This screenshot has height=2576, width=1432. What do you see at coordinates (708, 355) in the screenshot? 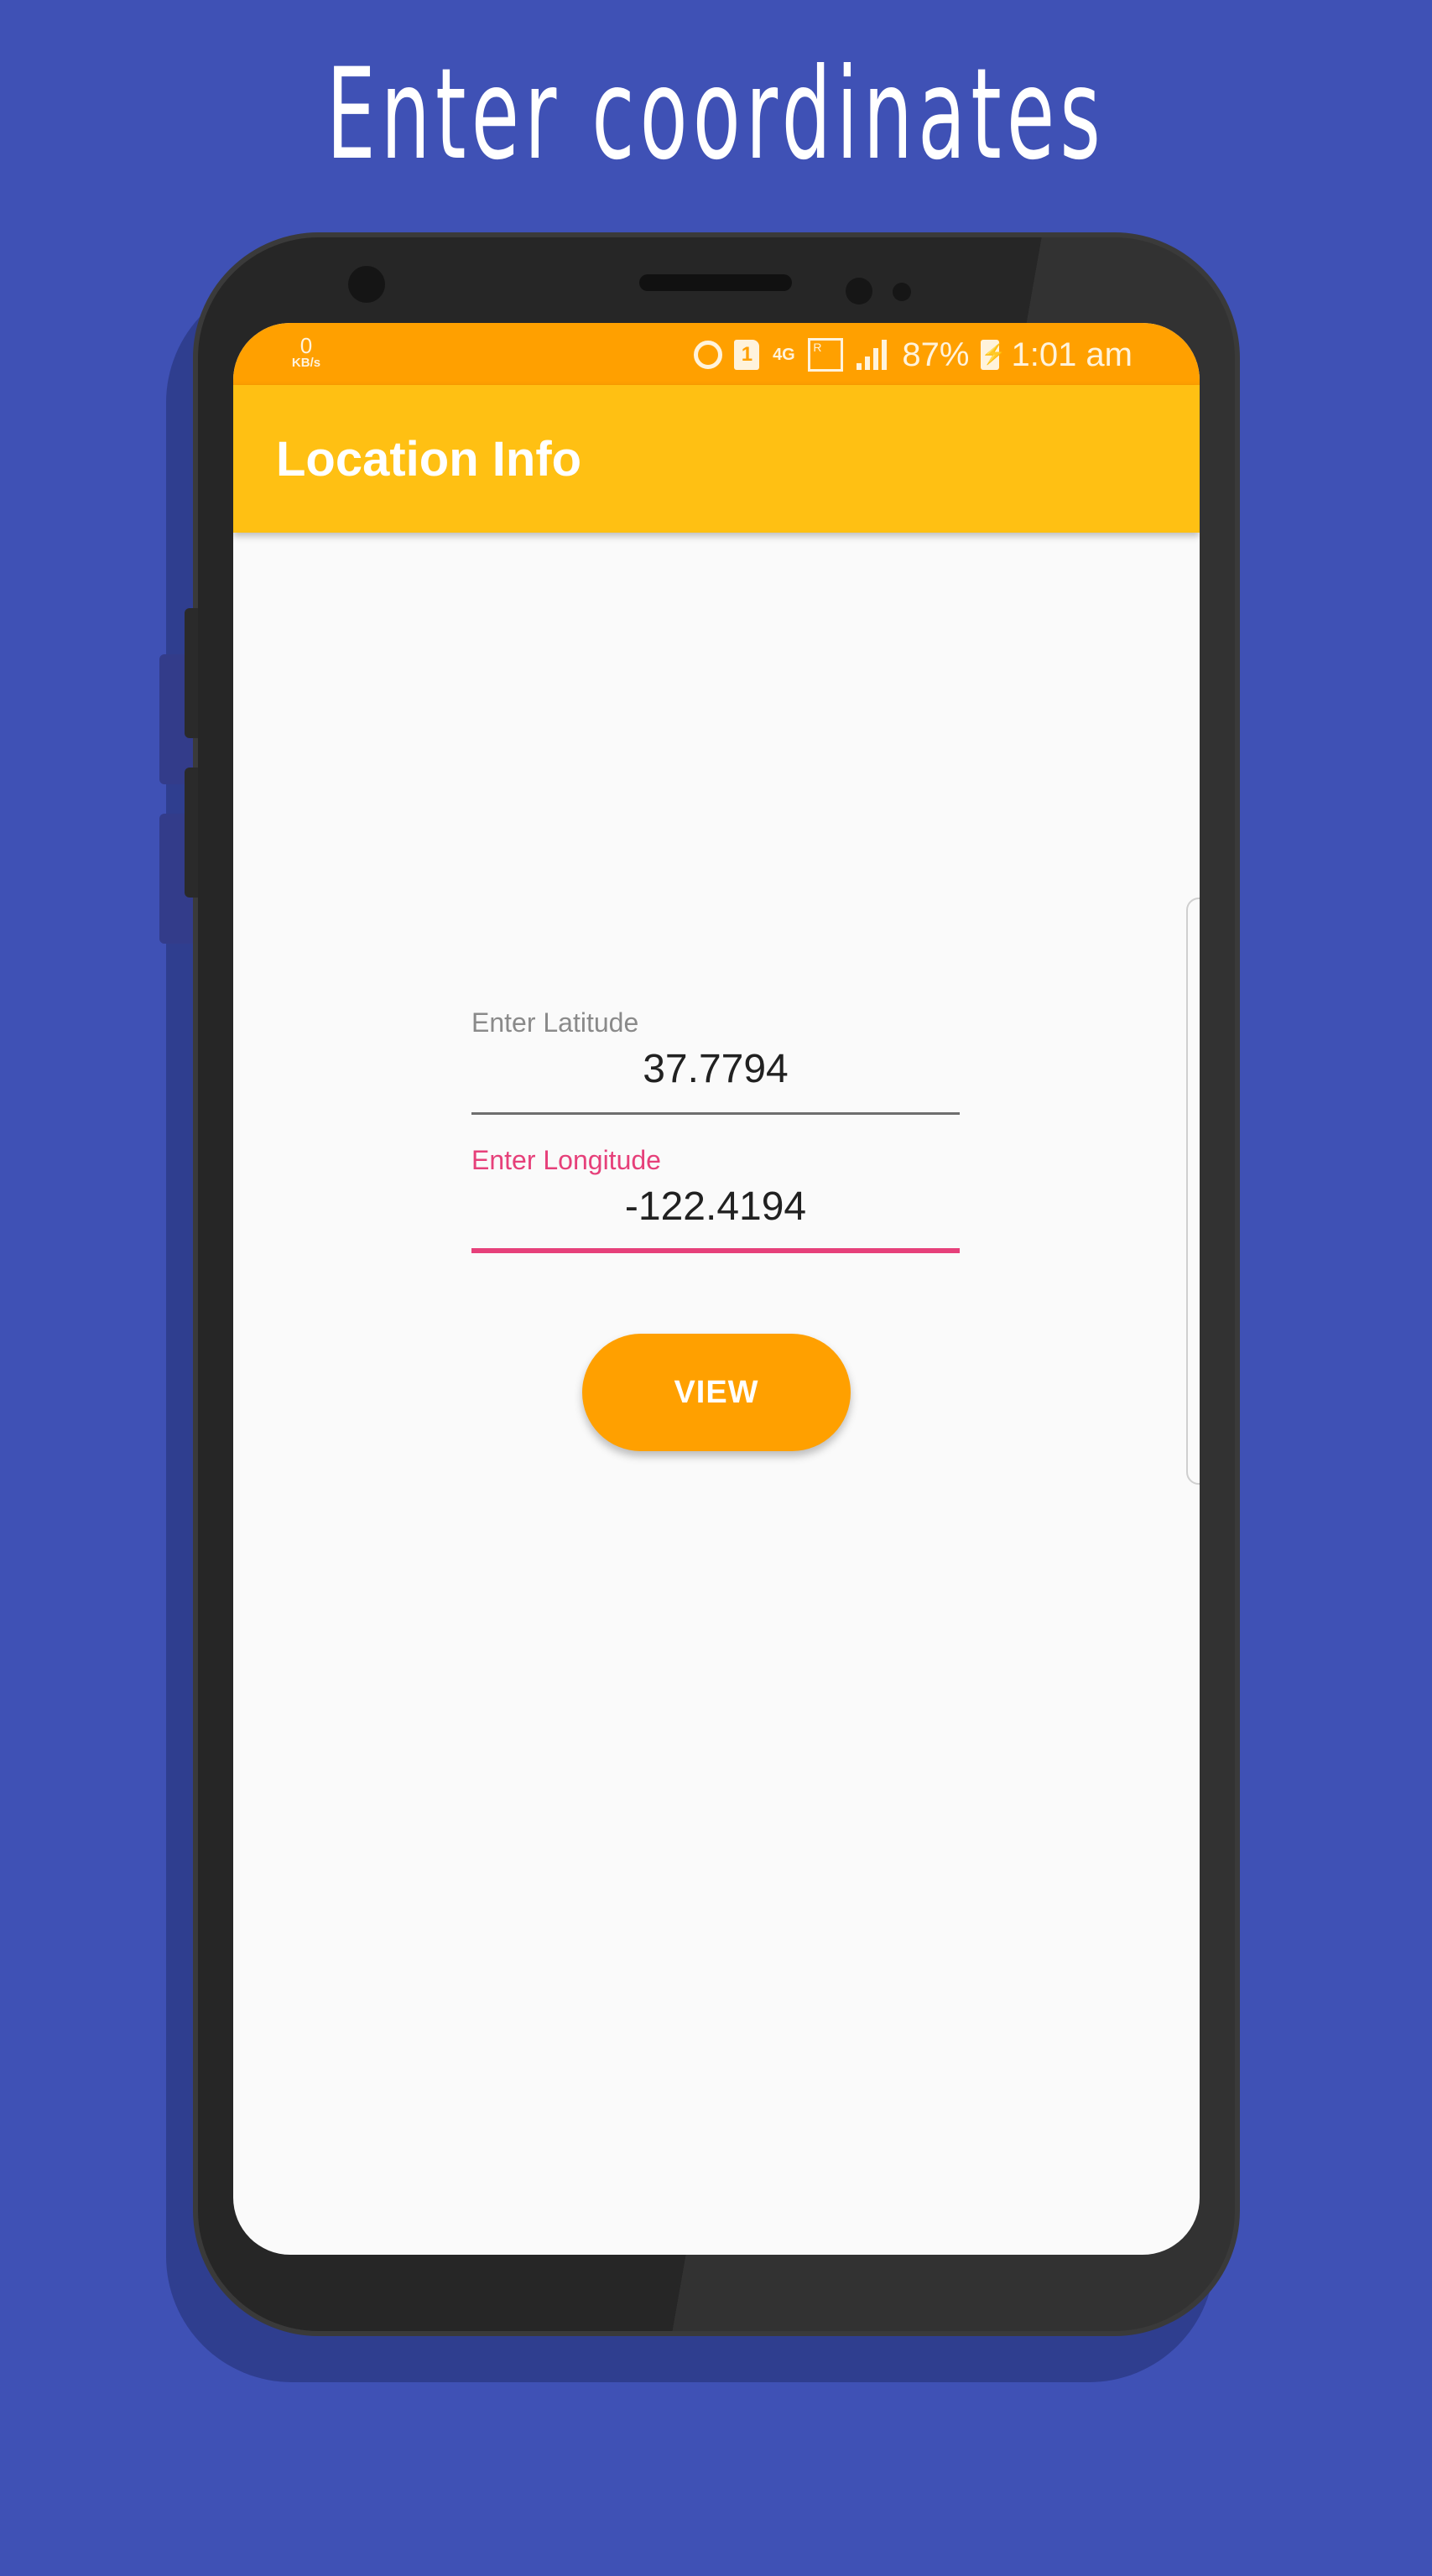
I see `alarm-icon` at bounding box center [708, 355].